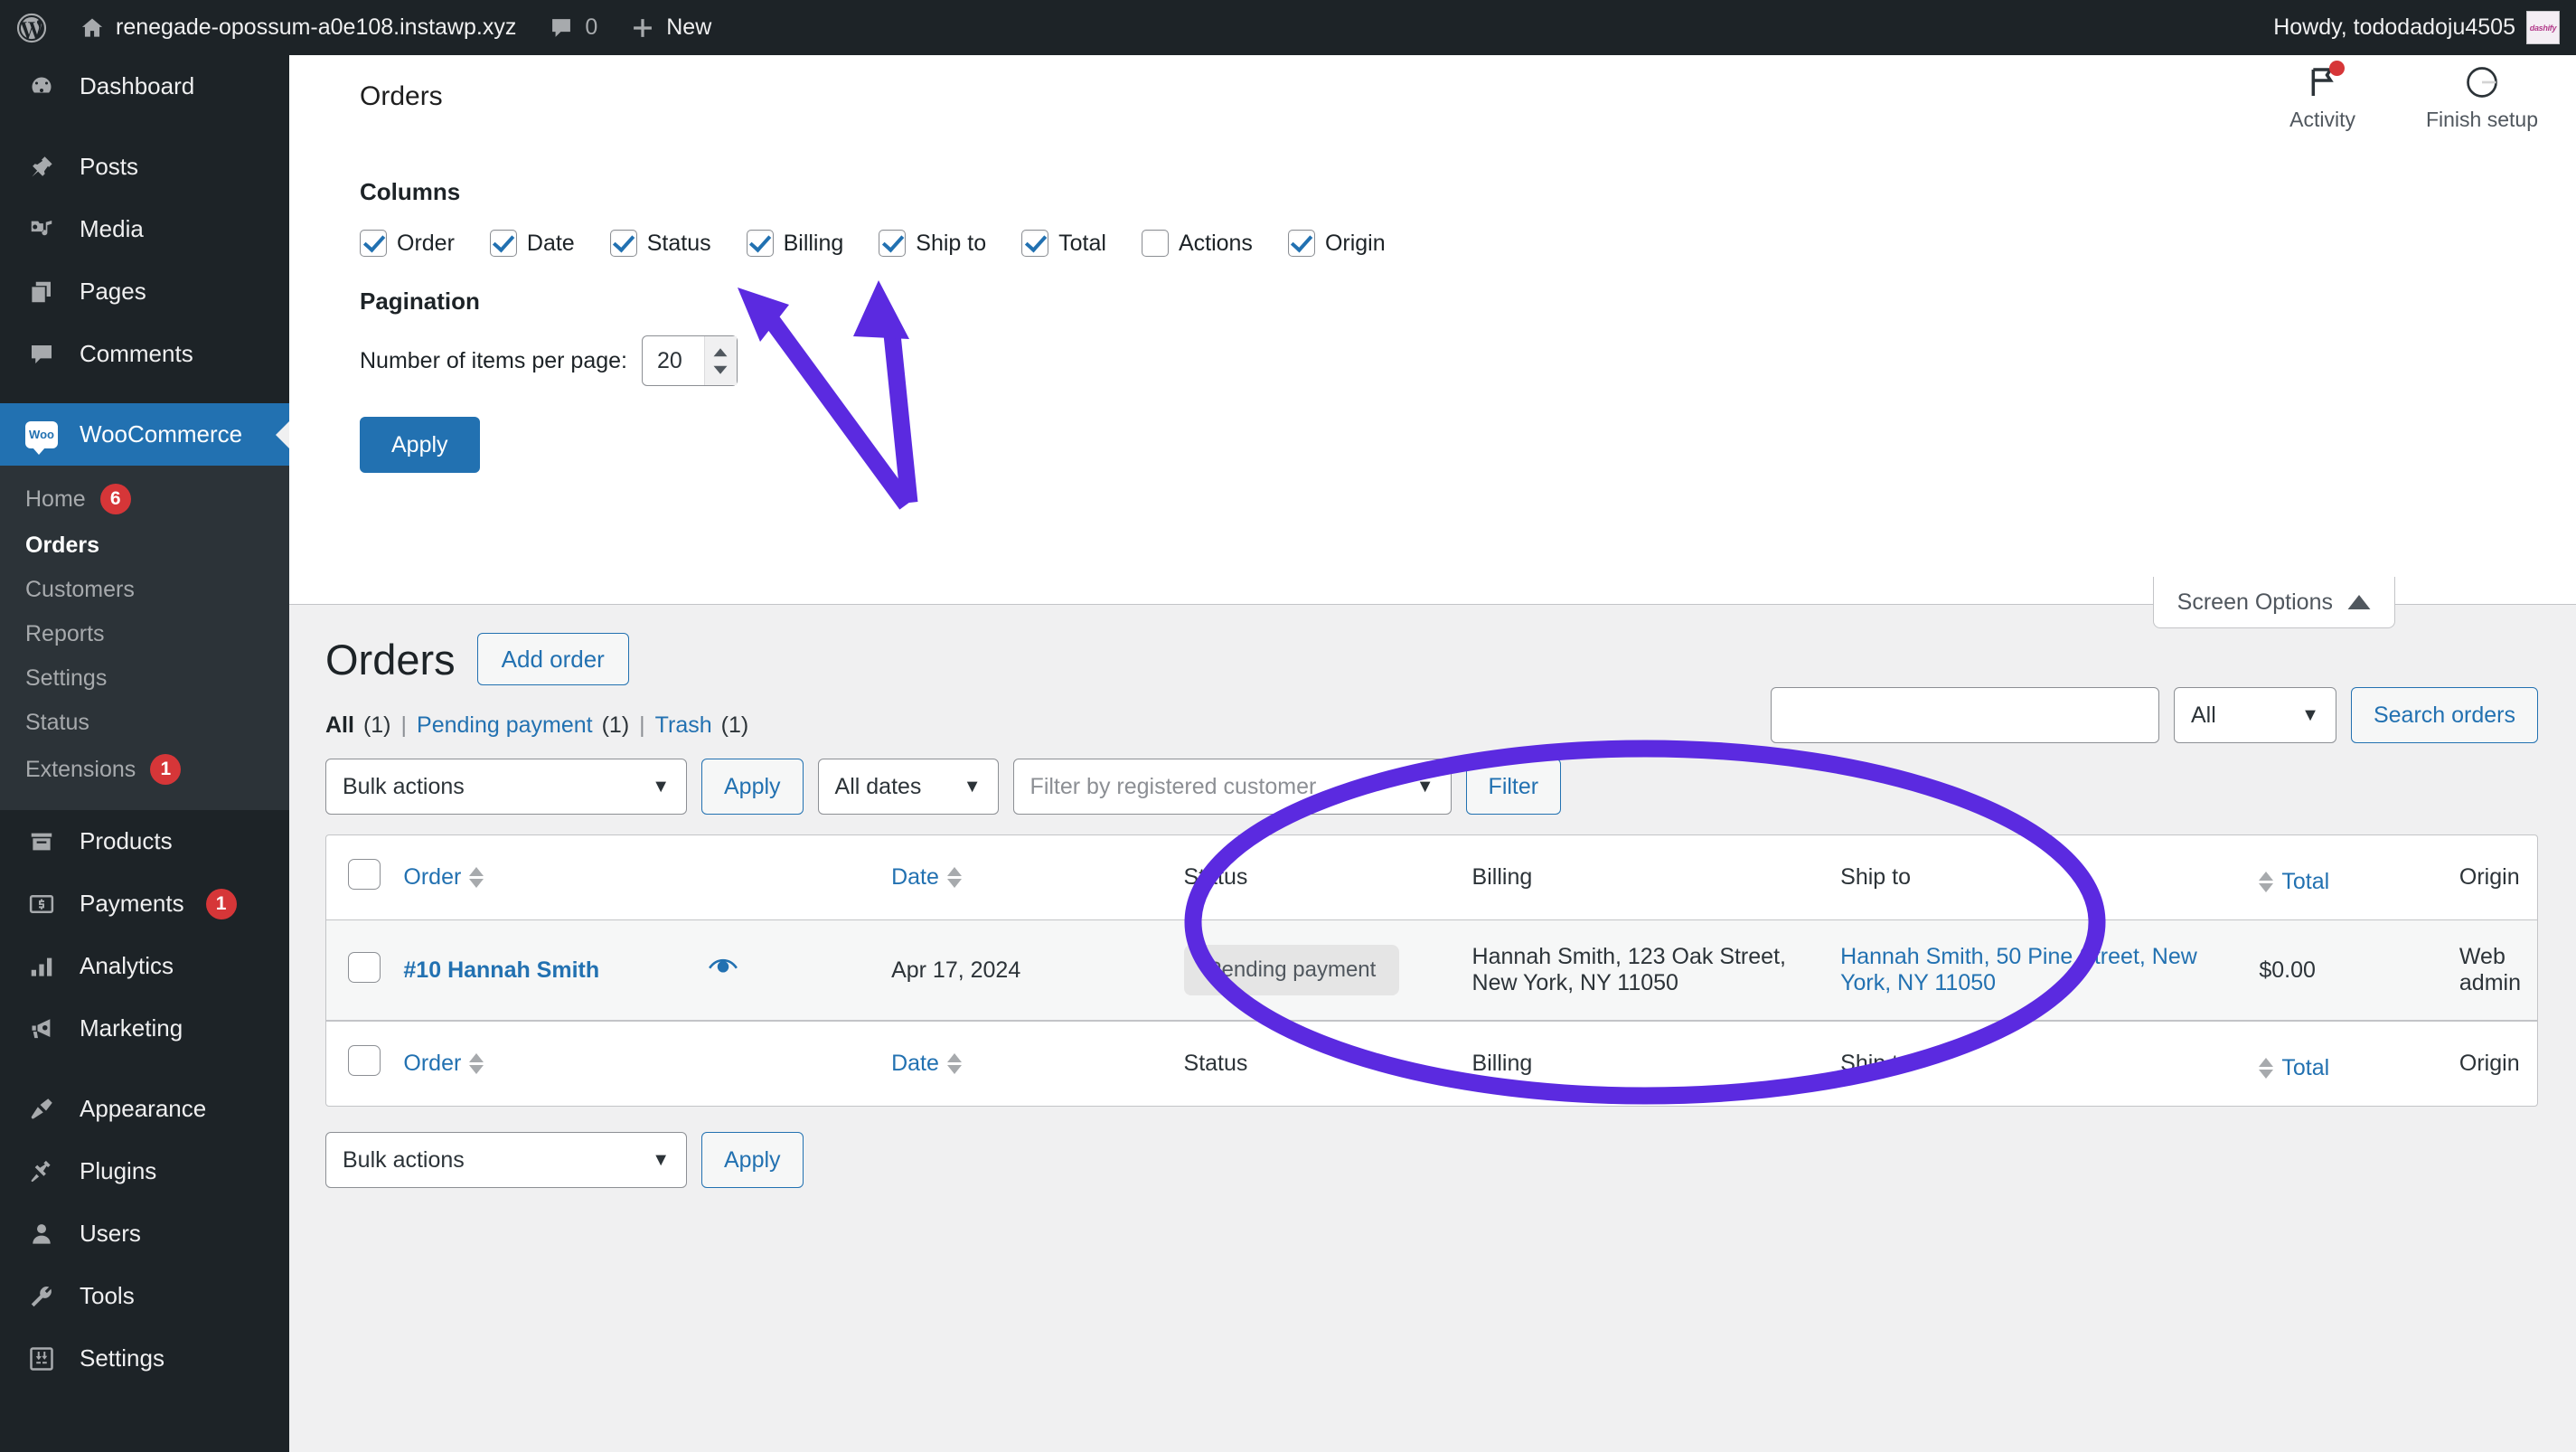 The height and width of the screenshot is (1452, 2576). Describe the element at coordinates (365, 874) in the screenshot. I see `select-all-checkbox` at that location.